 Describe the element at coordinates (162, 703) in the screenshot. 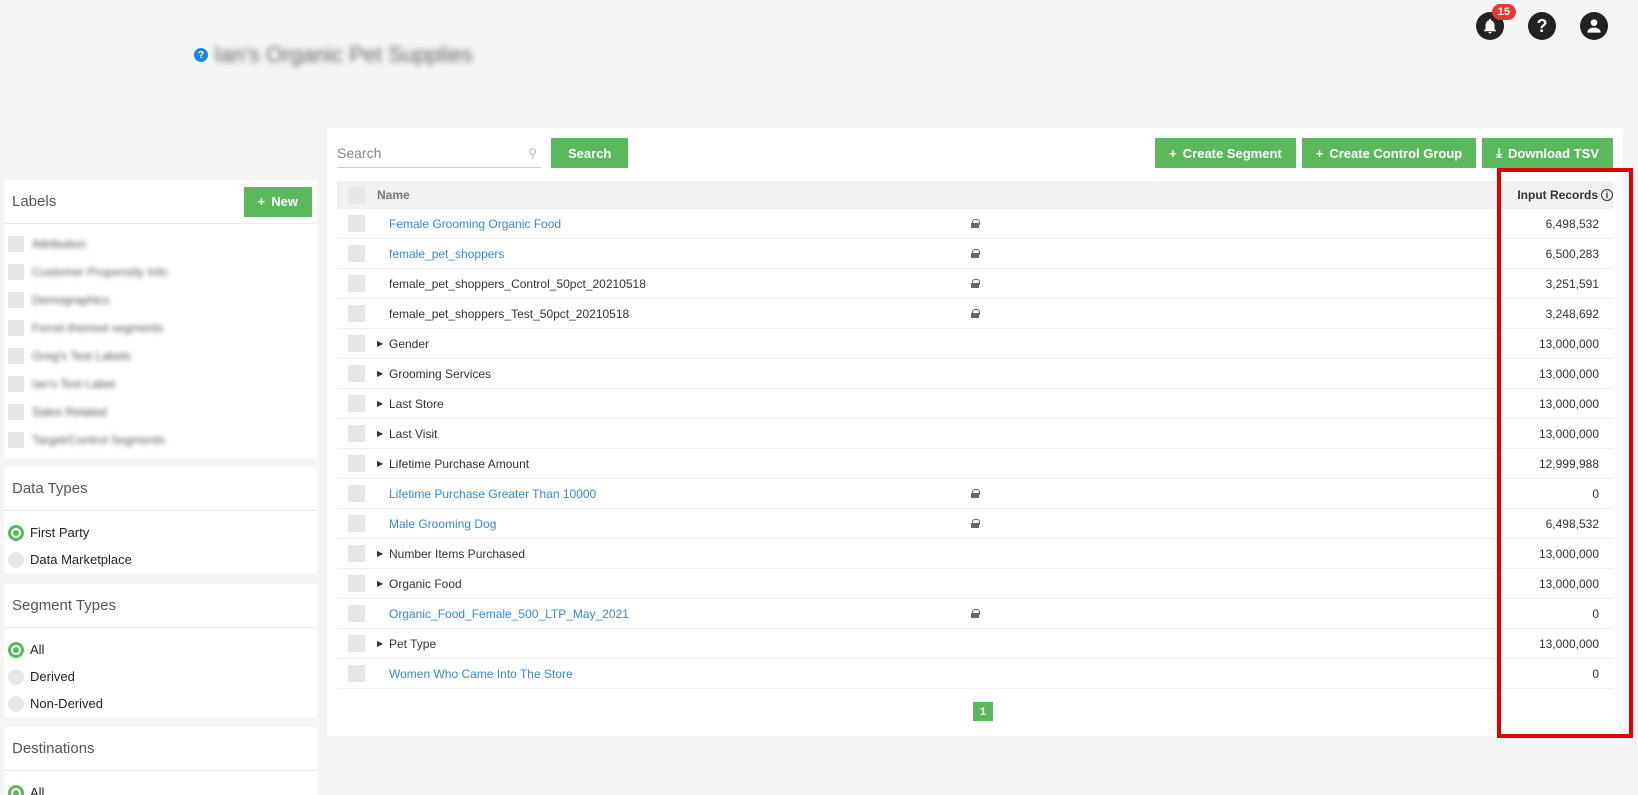

I see `segment-type-option: Non-Derived` at that location.